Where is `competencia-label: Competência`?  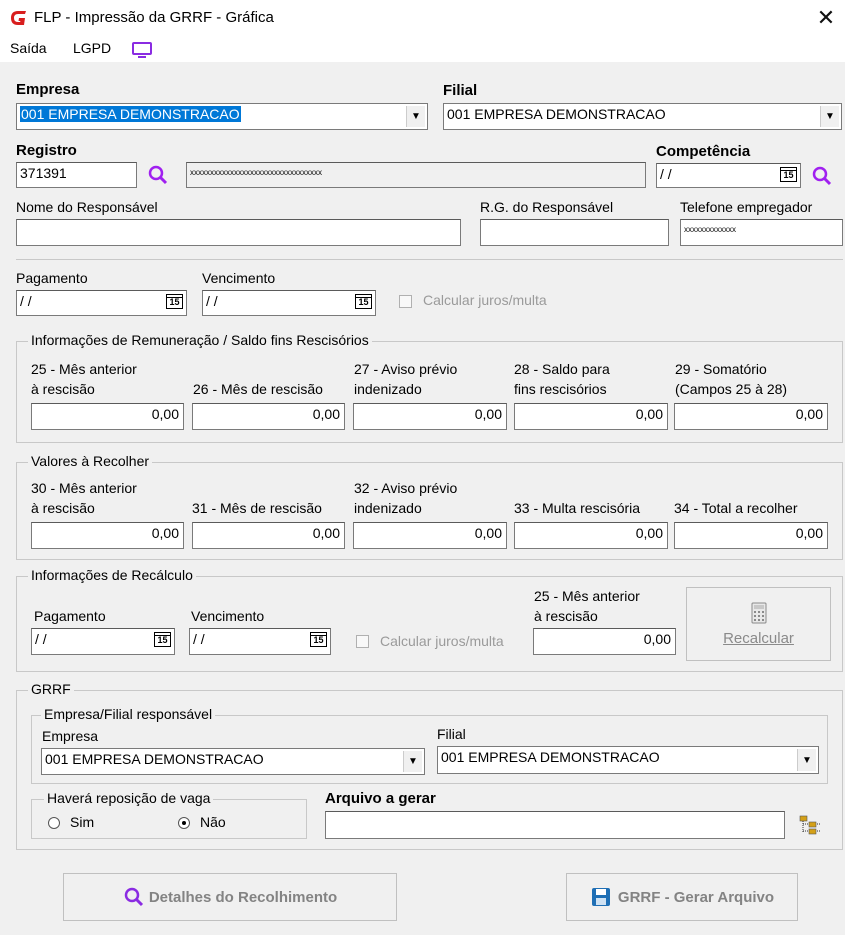
competencia-label: Competência is located at coordinates (703, 151).